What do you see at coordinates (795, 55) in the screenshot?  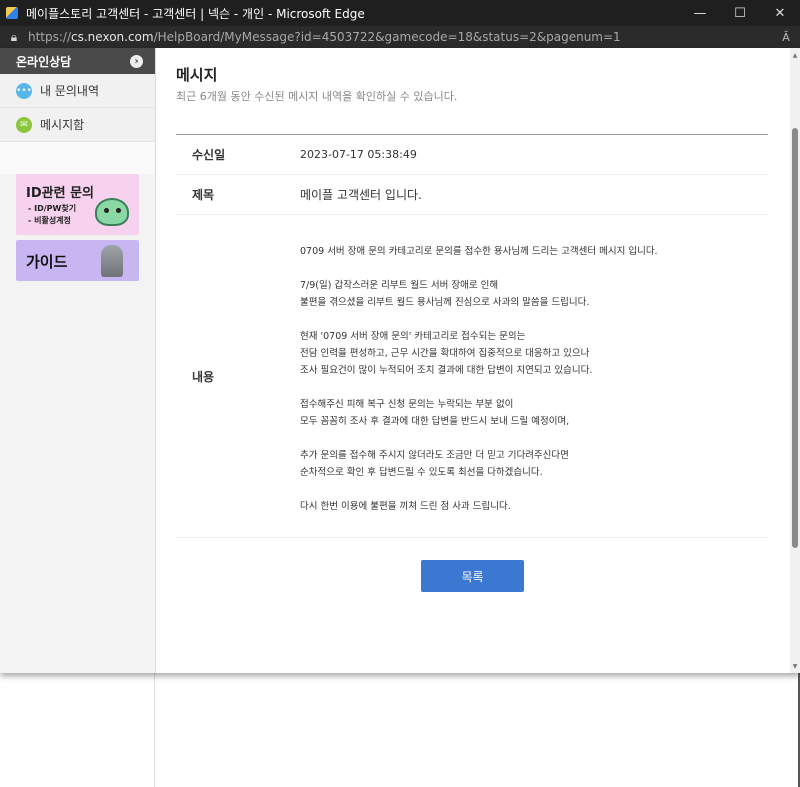 I see `scroll-up-icon: ▲` at bounding box center [795, 55].